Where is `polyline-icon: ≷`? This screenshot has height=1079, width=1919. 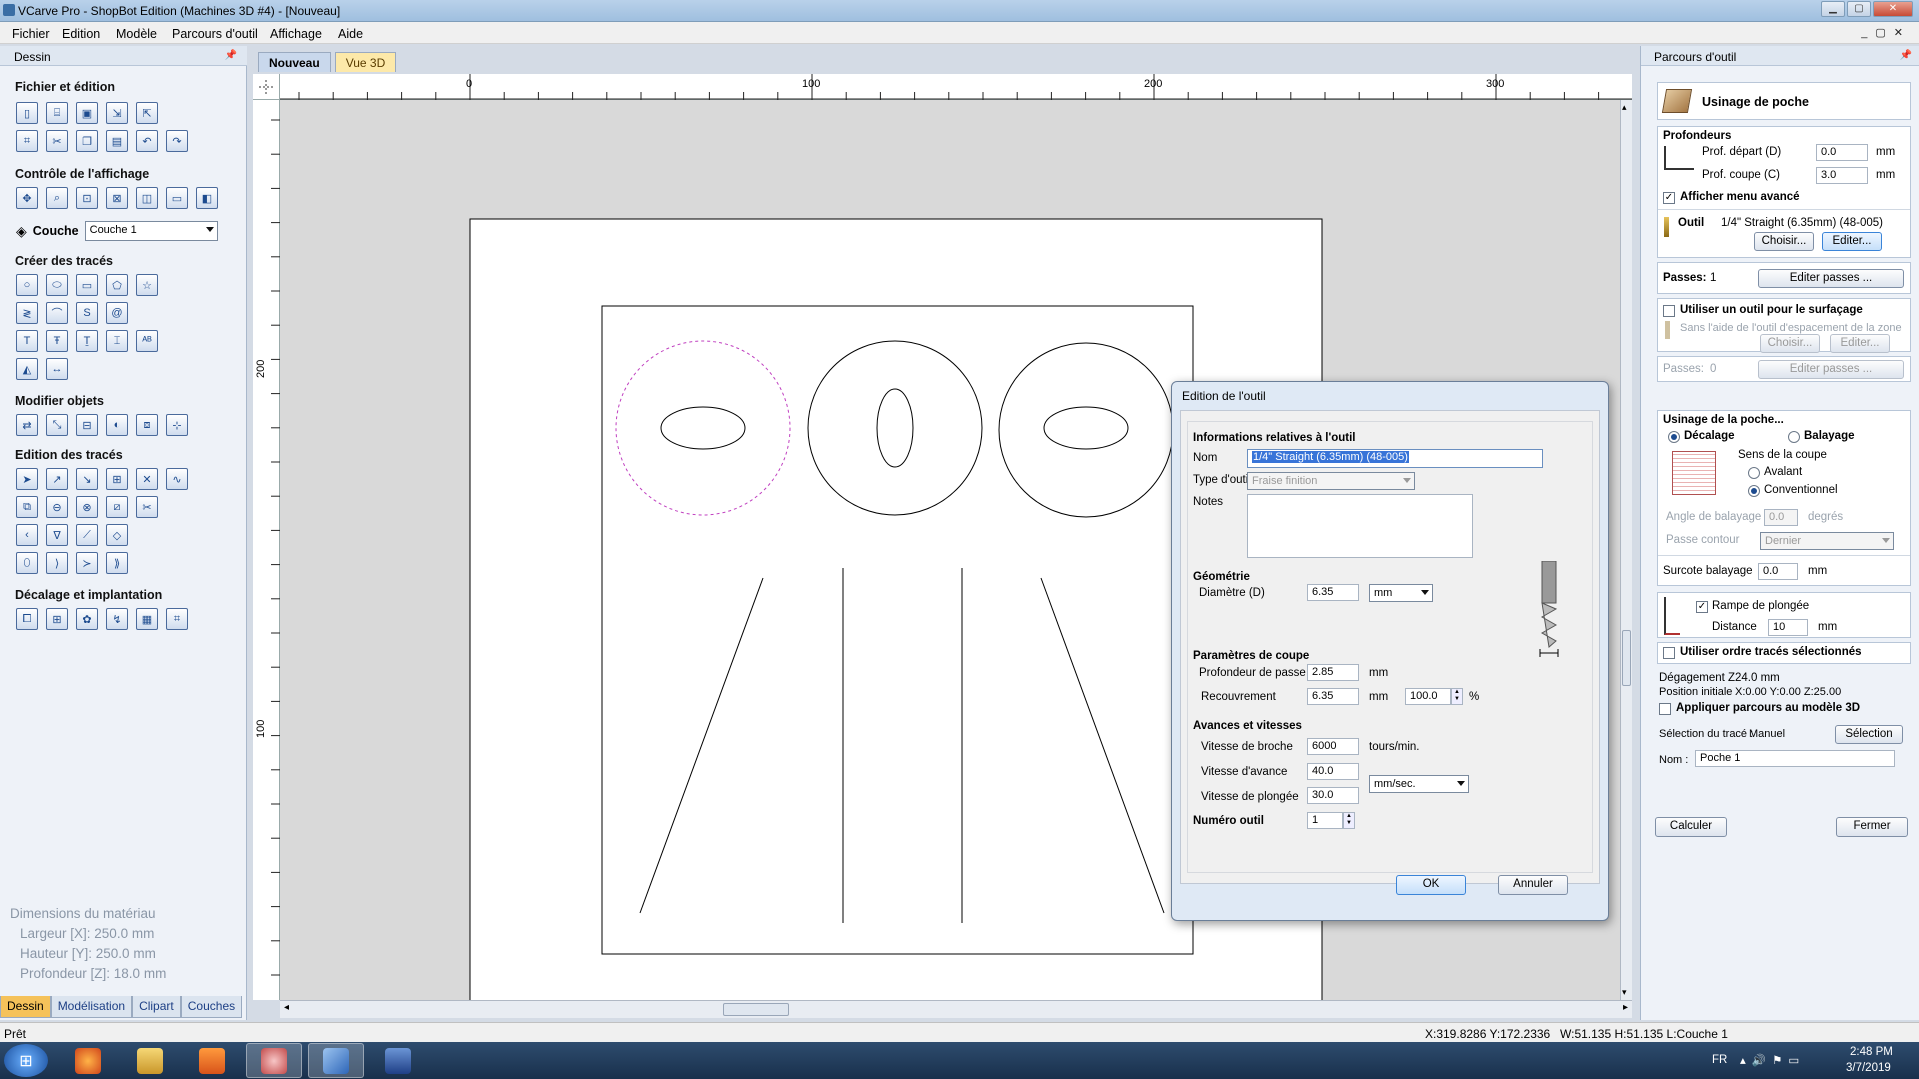 polyline-icon: ≷ is located at coordinates (27, 313).